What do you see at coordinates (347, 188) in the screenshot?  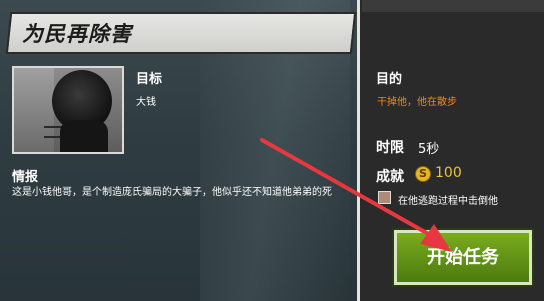 I see `arrow-shaft` at bounding box center [347, 188].